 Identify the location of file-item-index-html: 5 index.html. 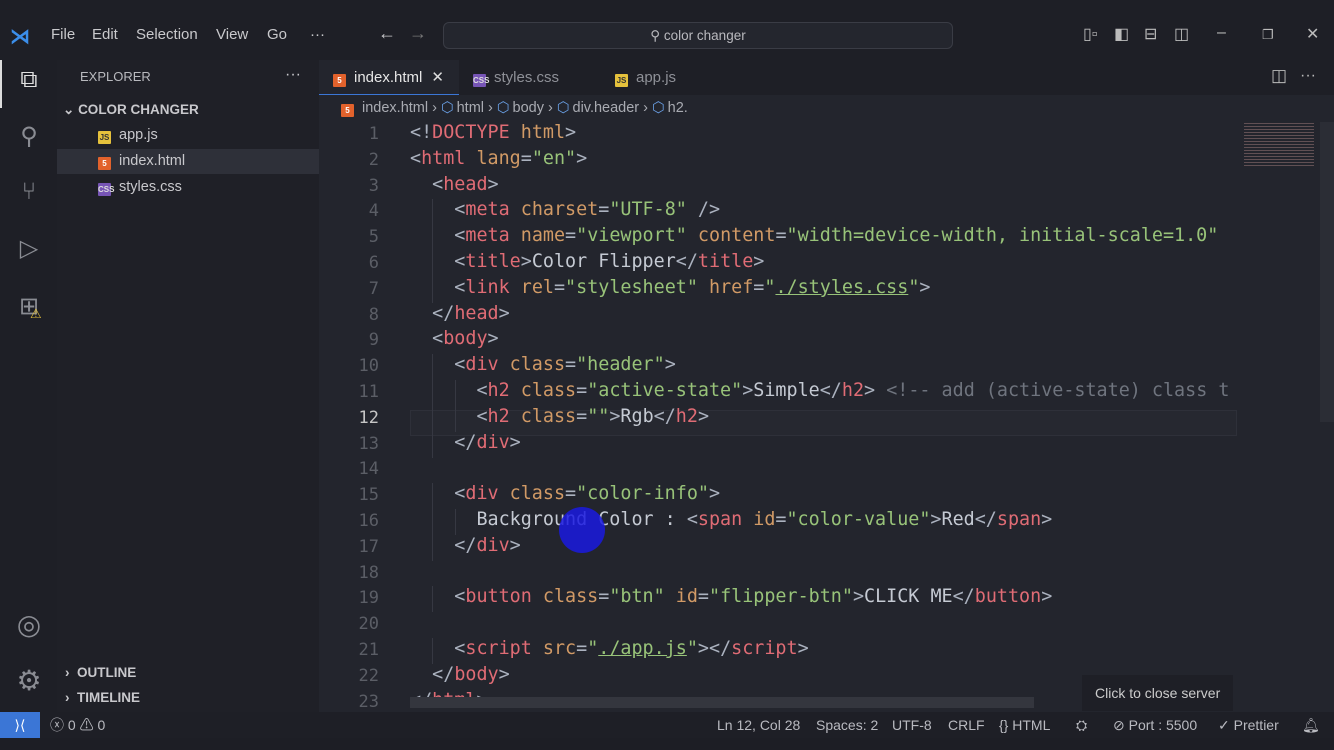
(188, 161).